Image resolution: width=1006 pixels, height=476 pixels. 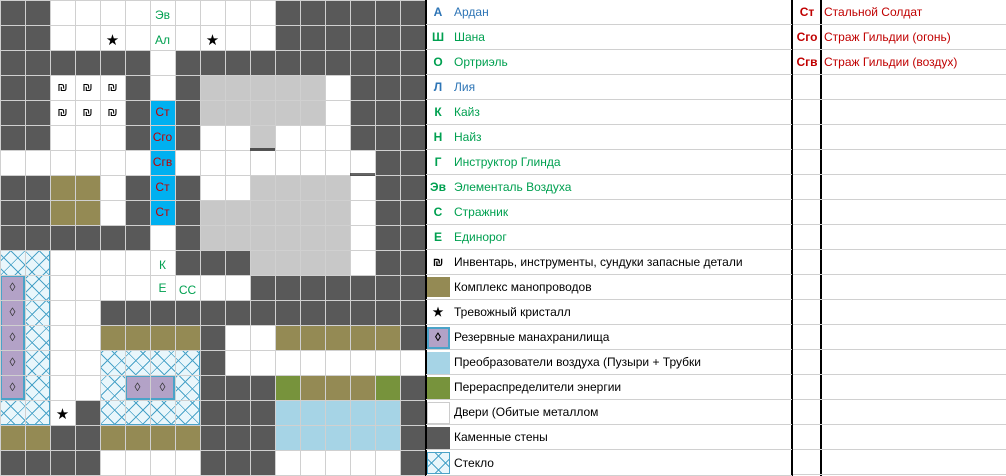 I want to click on kayz-label: К, so click(x=162, y=265).